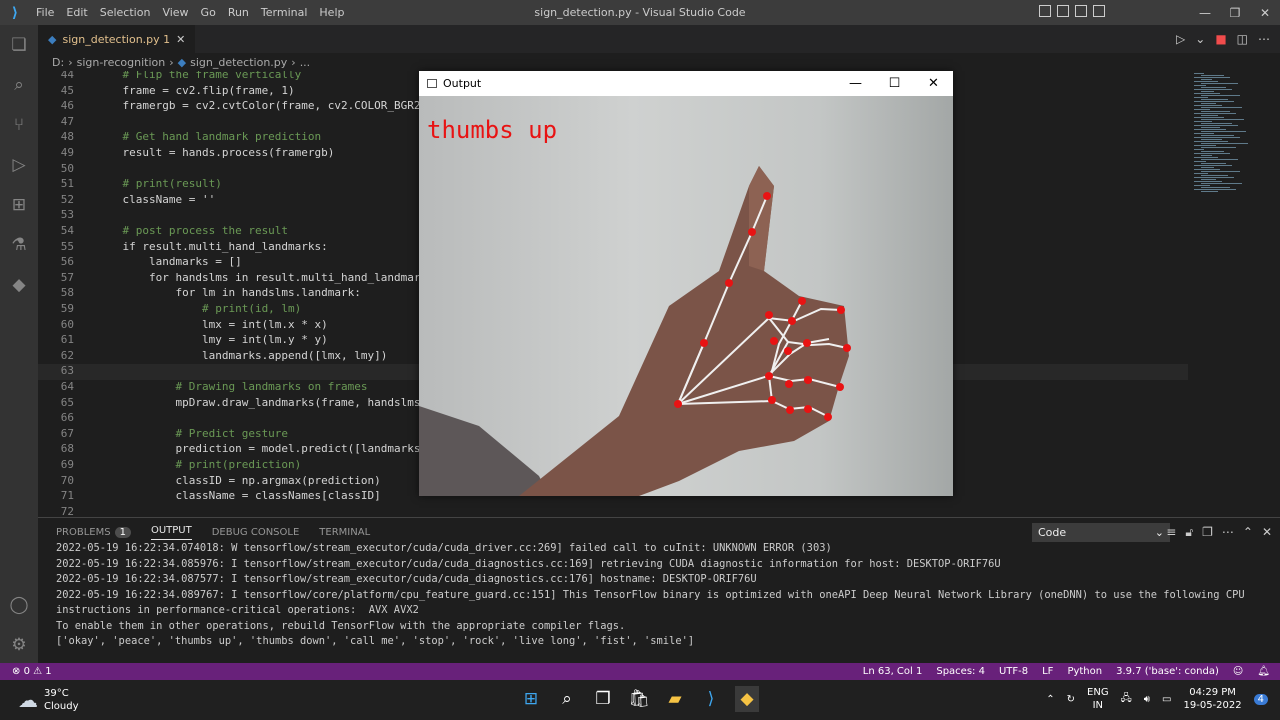  Describe the element at coordinates (19, 125) in the screenshot. I see `source-control-icon: ⑂` at that location.